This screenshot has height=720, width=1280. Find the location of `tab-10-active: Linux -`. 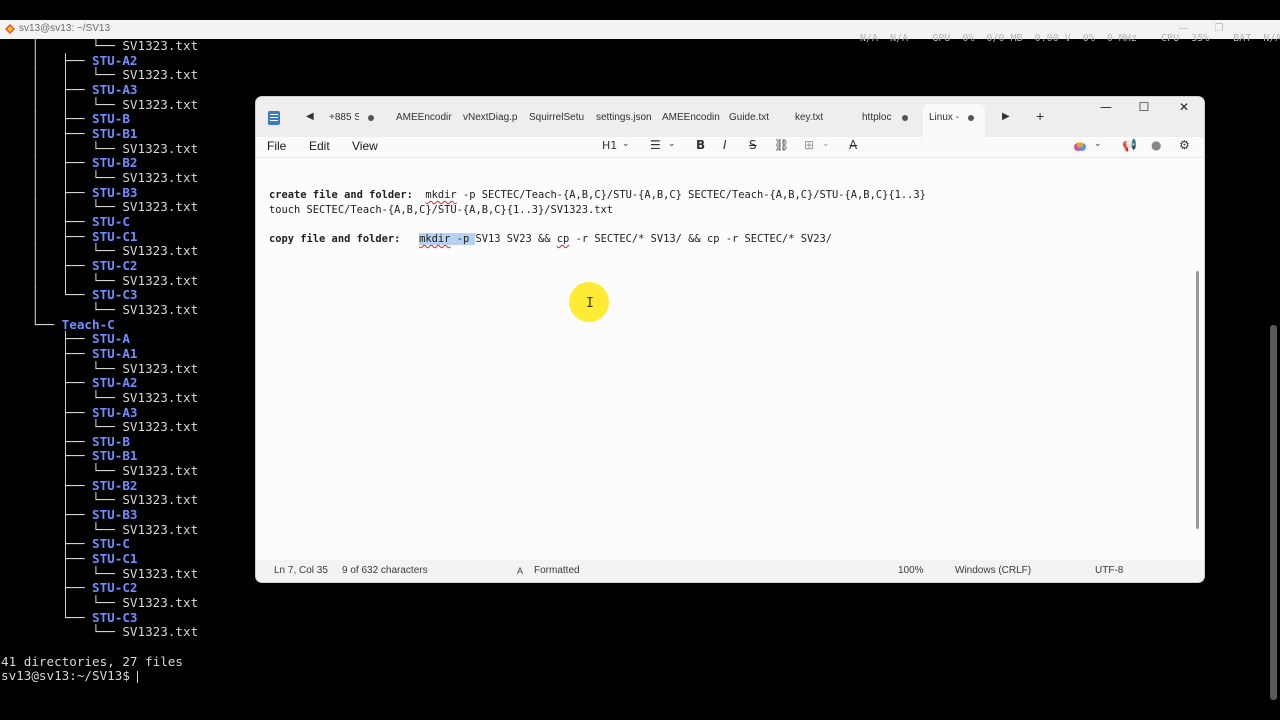

tab-10-active: Linux - is located at coordinates (945, 118).